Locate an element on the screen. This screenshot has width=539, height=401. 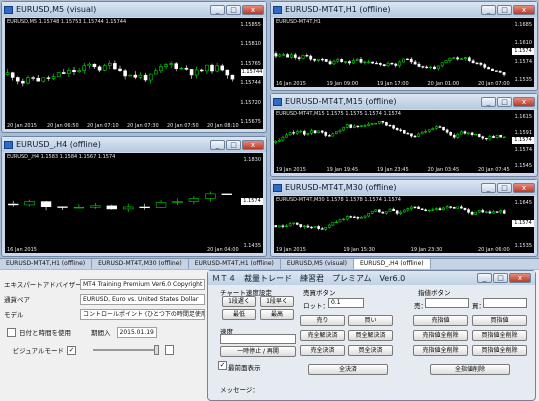
faster-button: 1段早く is located at coordinates (277, 301).